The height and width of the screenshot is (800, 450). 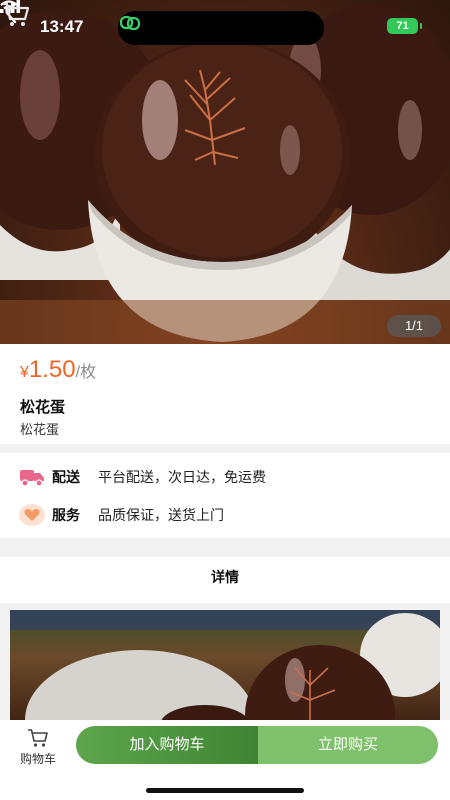 What do you see at coordinates (348, 745) in the screenshot?
I see `buy-now-button: 立即购买` at bounding box center [348, 745].